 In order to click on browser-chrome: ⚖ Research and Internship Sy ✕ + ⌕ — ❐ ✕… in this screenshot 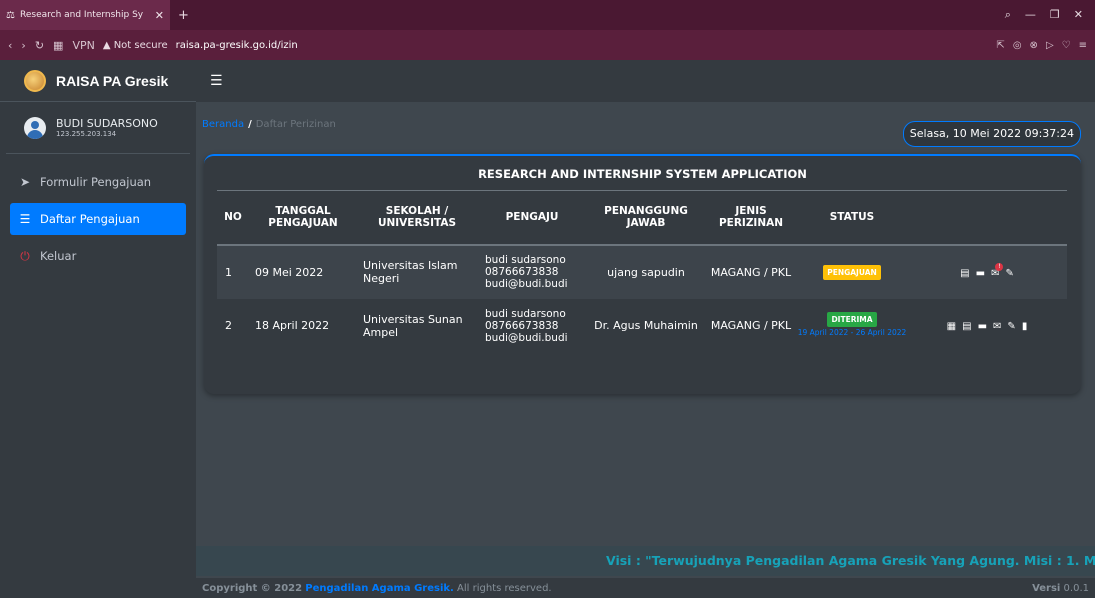, I will do `click(547, 30)`.